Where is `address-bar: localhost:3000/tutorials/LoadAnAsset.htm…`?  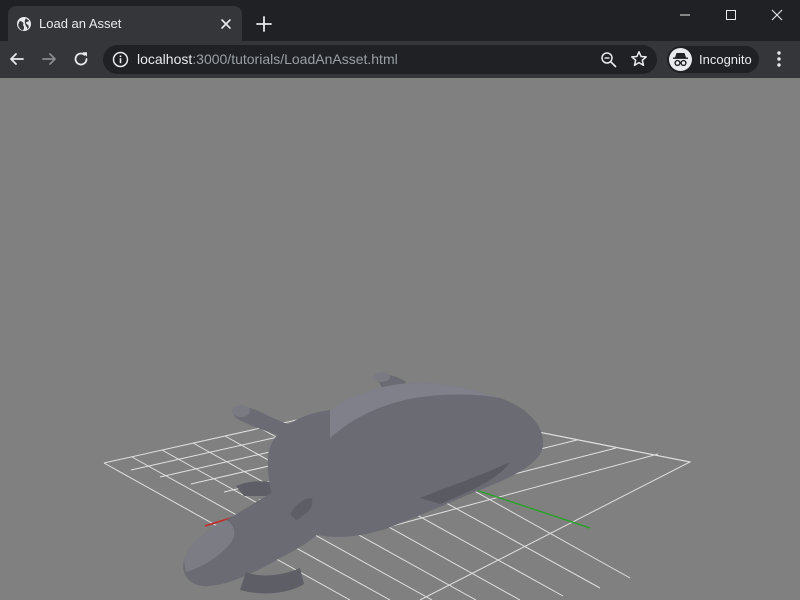 address-bar: localhost:3000/tutorials/LoadAnAsset.htm… is located at coordinates (380, 59).